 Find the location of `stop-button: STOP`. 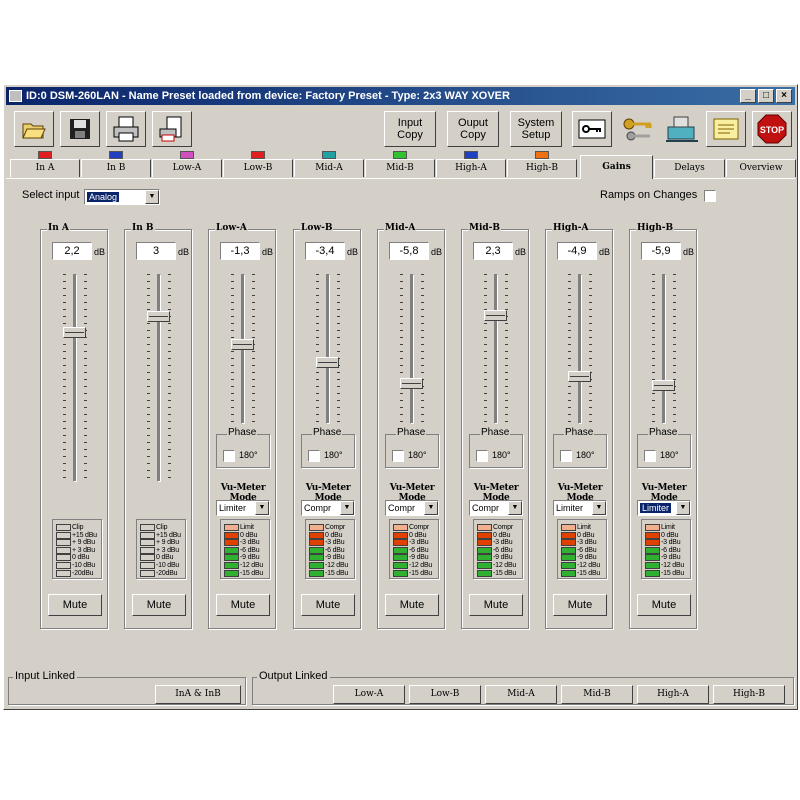

stop-button: STOP is located at coordinates (772, 129).